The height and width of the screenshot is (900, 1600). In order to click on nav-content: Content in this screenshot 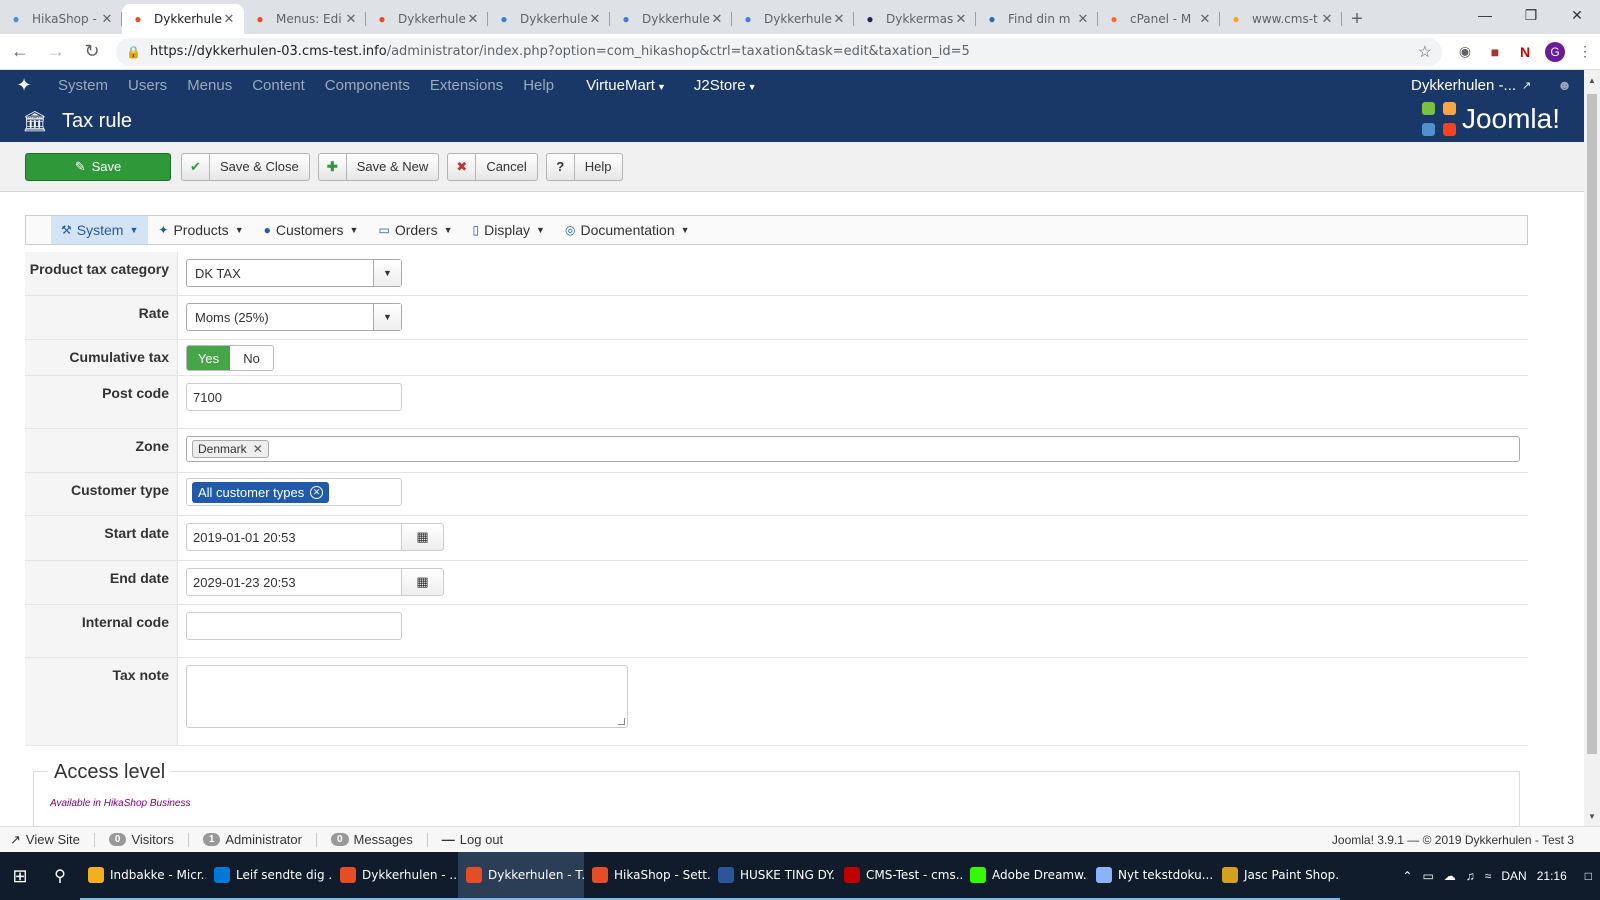, I will do `click(278, 85)`.